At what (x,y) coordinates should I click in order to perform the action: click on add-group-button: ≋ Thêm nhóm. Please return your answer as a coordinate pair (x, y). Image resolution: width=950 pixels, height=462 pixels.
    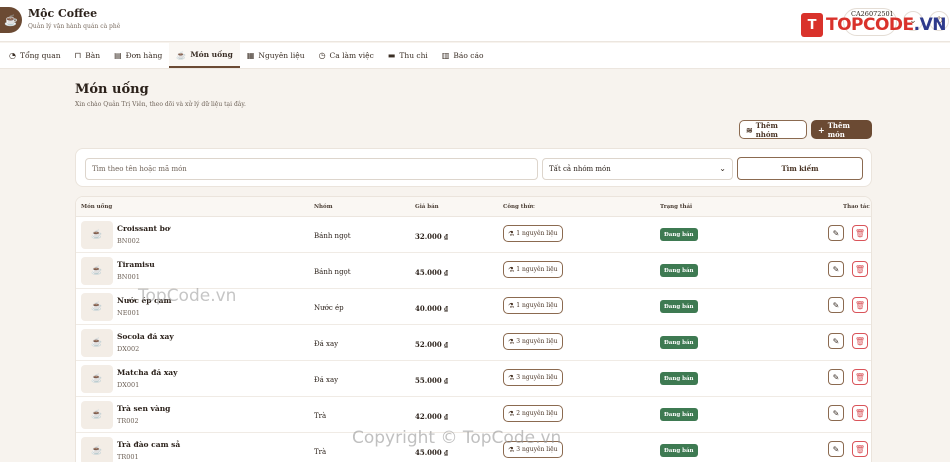
    Looking at the image, I should click on (773, 129).